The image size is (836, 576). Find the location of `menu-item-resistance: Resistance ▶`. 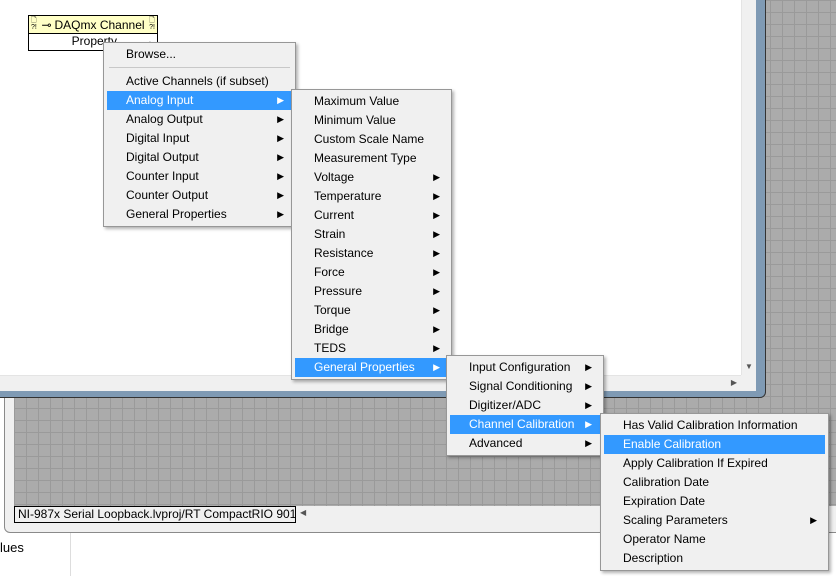

menu-item-resistance: Resistance ▶ is located at coordinates (371, 253).